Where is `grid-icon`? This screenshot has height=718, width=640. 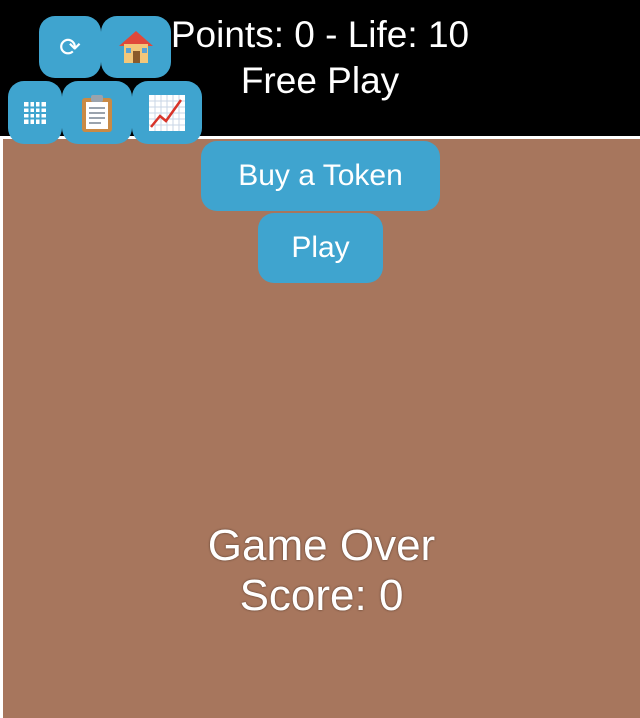 grid-icon is located at coordinates (35, 112).